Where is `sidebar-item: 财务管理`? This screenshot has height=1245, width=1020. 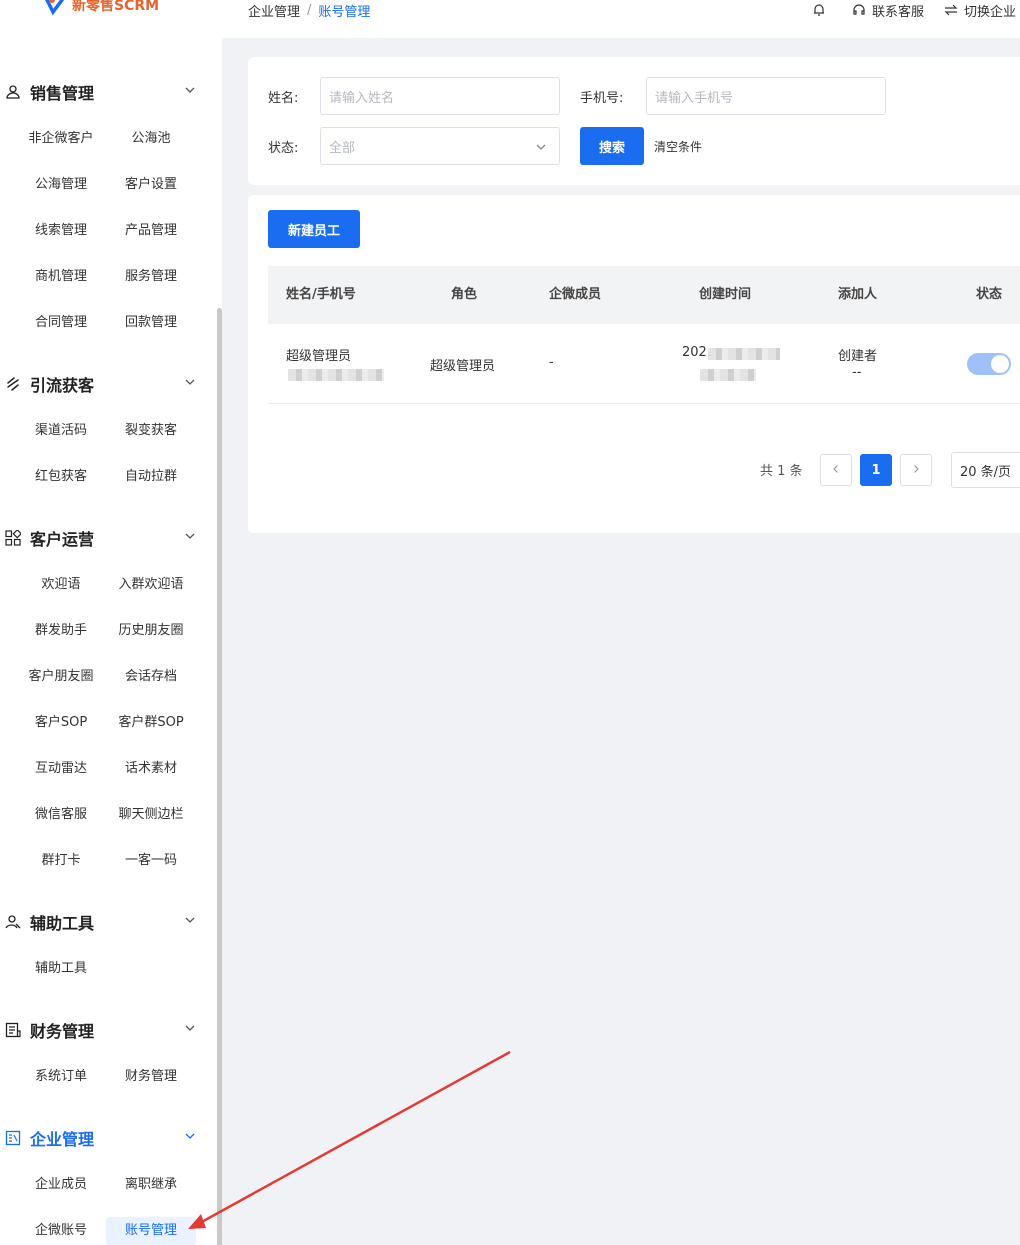
sidebar-item: 财务管理 is located at coordinates (151, 1077).